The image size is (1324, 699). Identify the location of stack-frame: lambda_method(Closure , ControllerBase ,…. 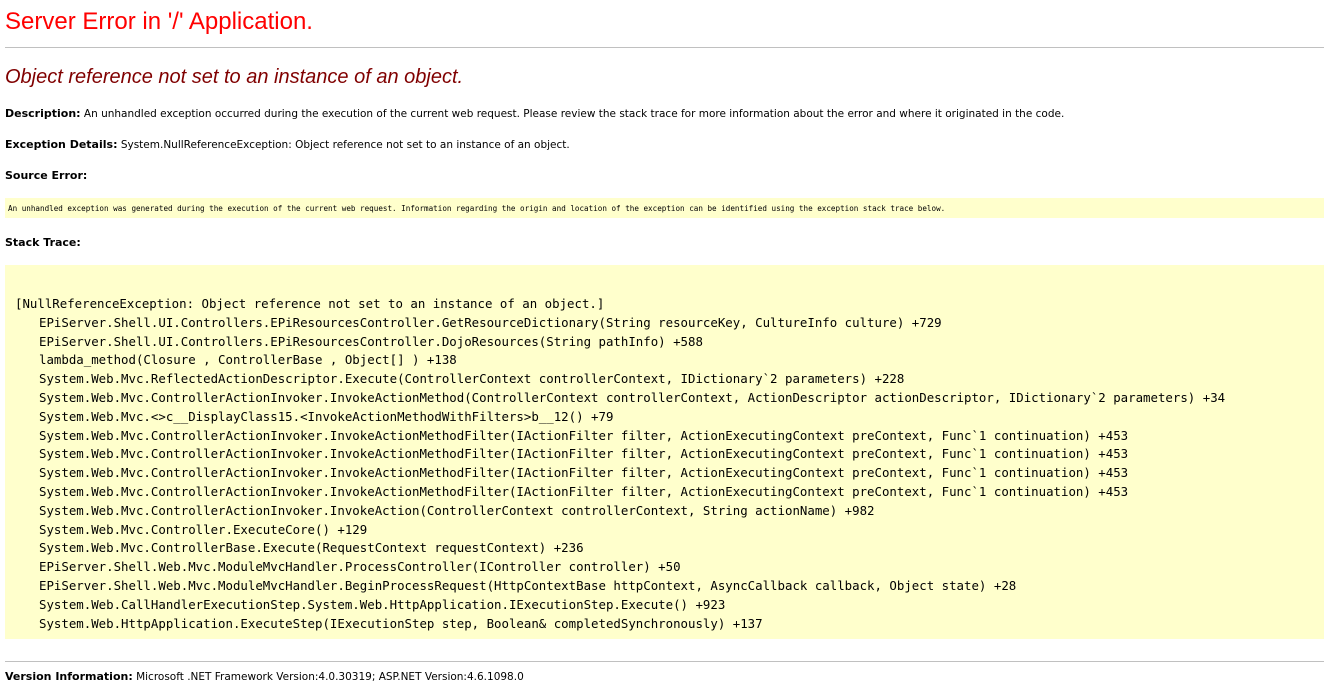
(248, 360).